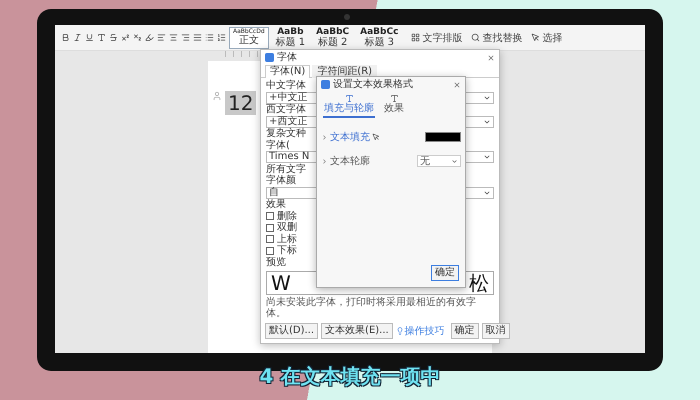 This screenshot has width=700, height=400. Describe the element at coordinates (113, 37) in the screenshot. I see `strikethrough-icon` at that location.